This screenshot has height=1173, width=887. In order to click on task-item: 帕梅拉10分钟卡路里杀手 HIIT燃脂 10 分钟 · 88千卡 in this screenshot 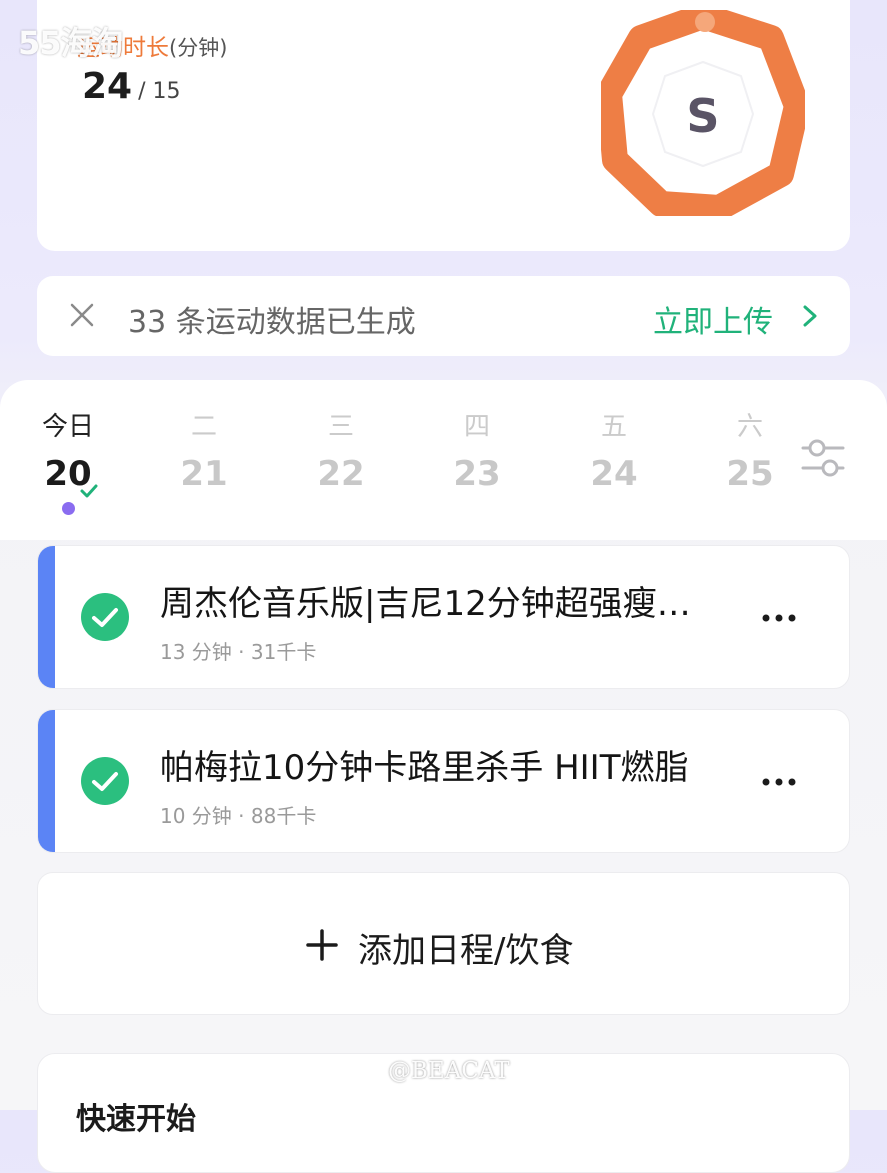, I will do `click(443, 781)`.